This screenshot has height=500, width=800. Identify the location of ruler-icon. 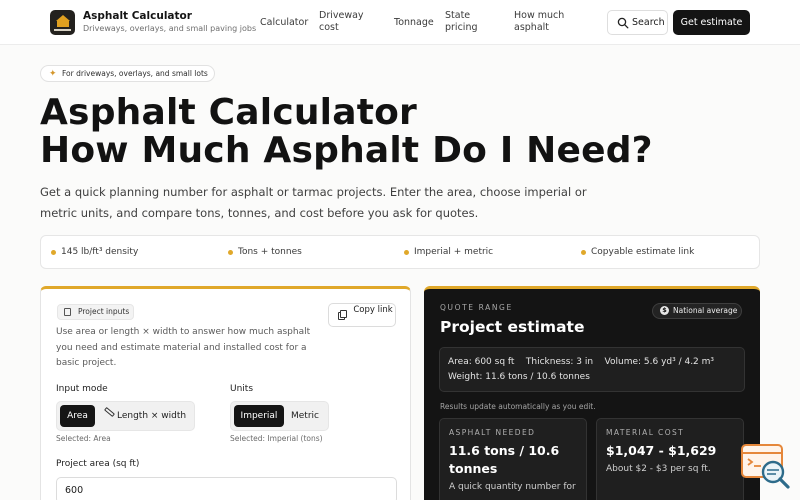
(109, 412).